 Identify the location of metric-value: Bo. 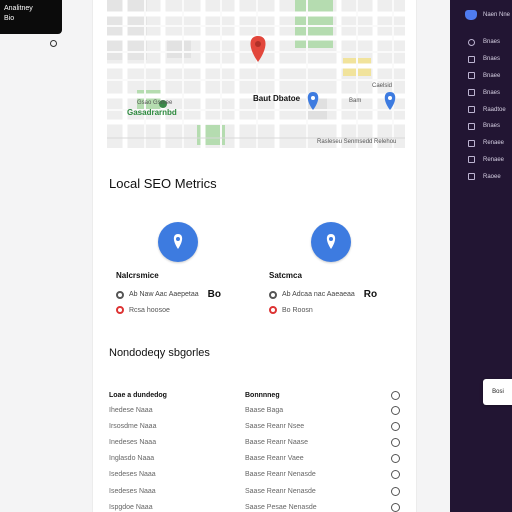
(214, 294).